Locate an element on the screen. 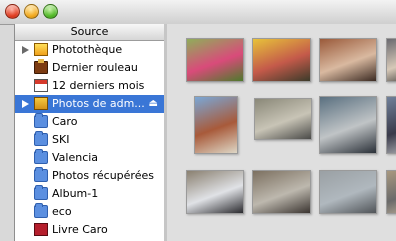  sidebar-item-12-derniers-mois: 12 derniers mois is located at coordinates (89, 86).